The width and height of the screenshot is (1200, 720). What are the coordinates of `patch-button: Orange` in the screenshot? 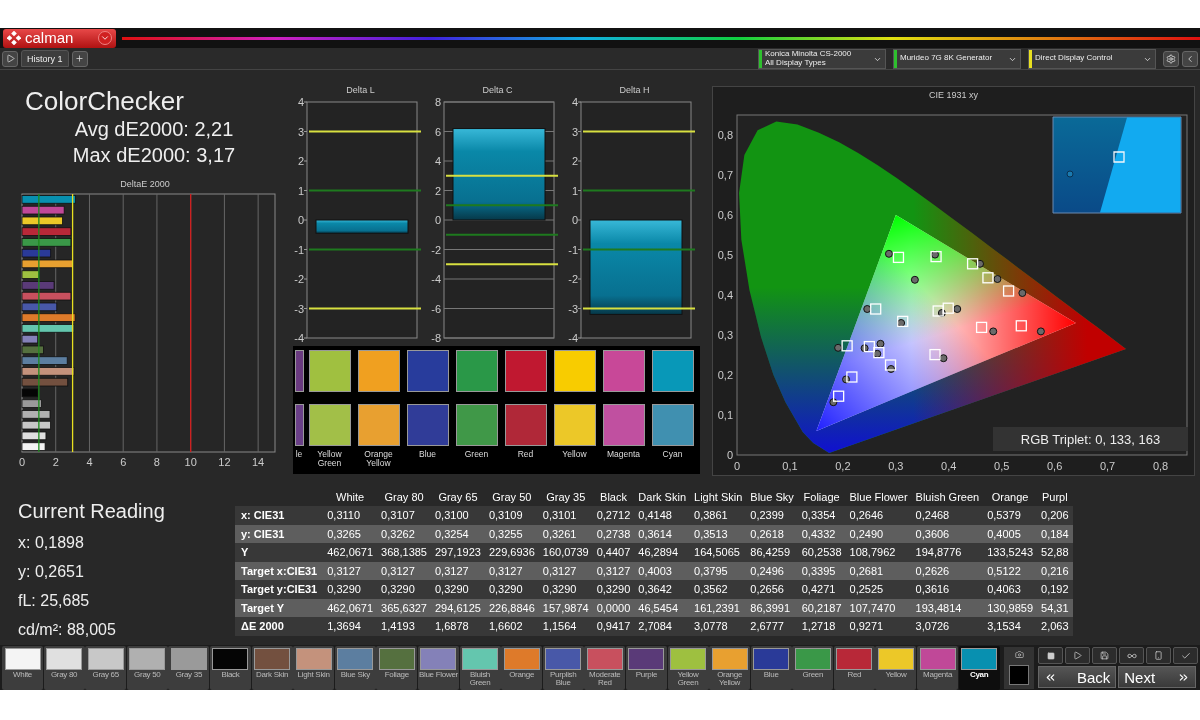 It's located at (522, 667).